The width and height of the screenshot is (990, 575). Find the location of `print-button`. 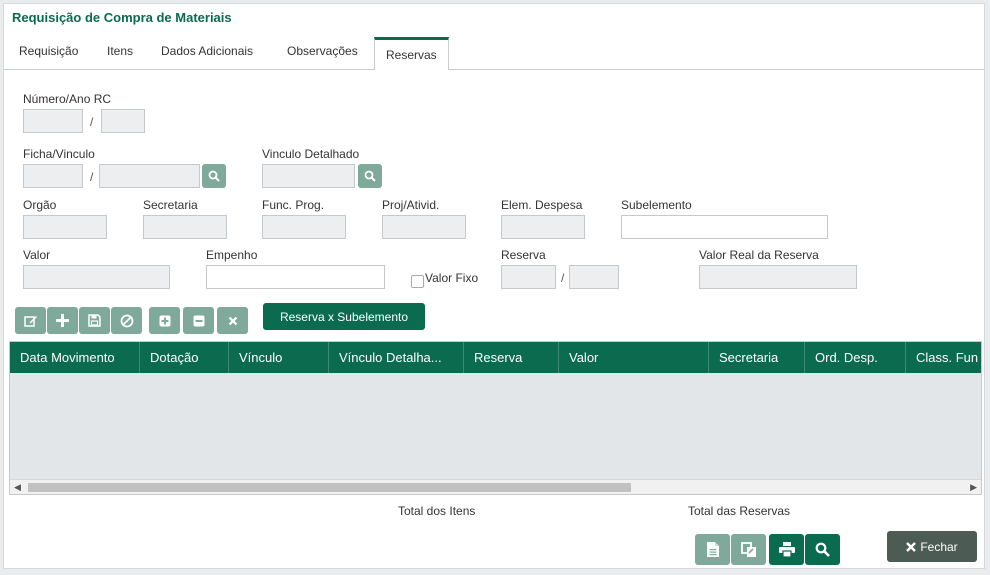

print-button is located at coordinates (786, 549).